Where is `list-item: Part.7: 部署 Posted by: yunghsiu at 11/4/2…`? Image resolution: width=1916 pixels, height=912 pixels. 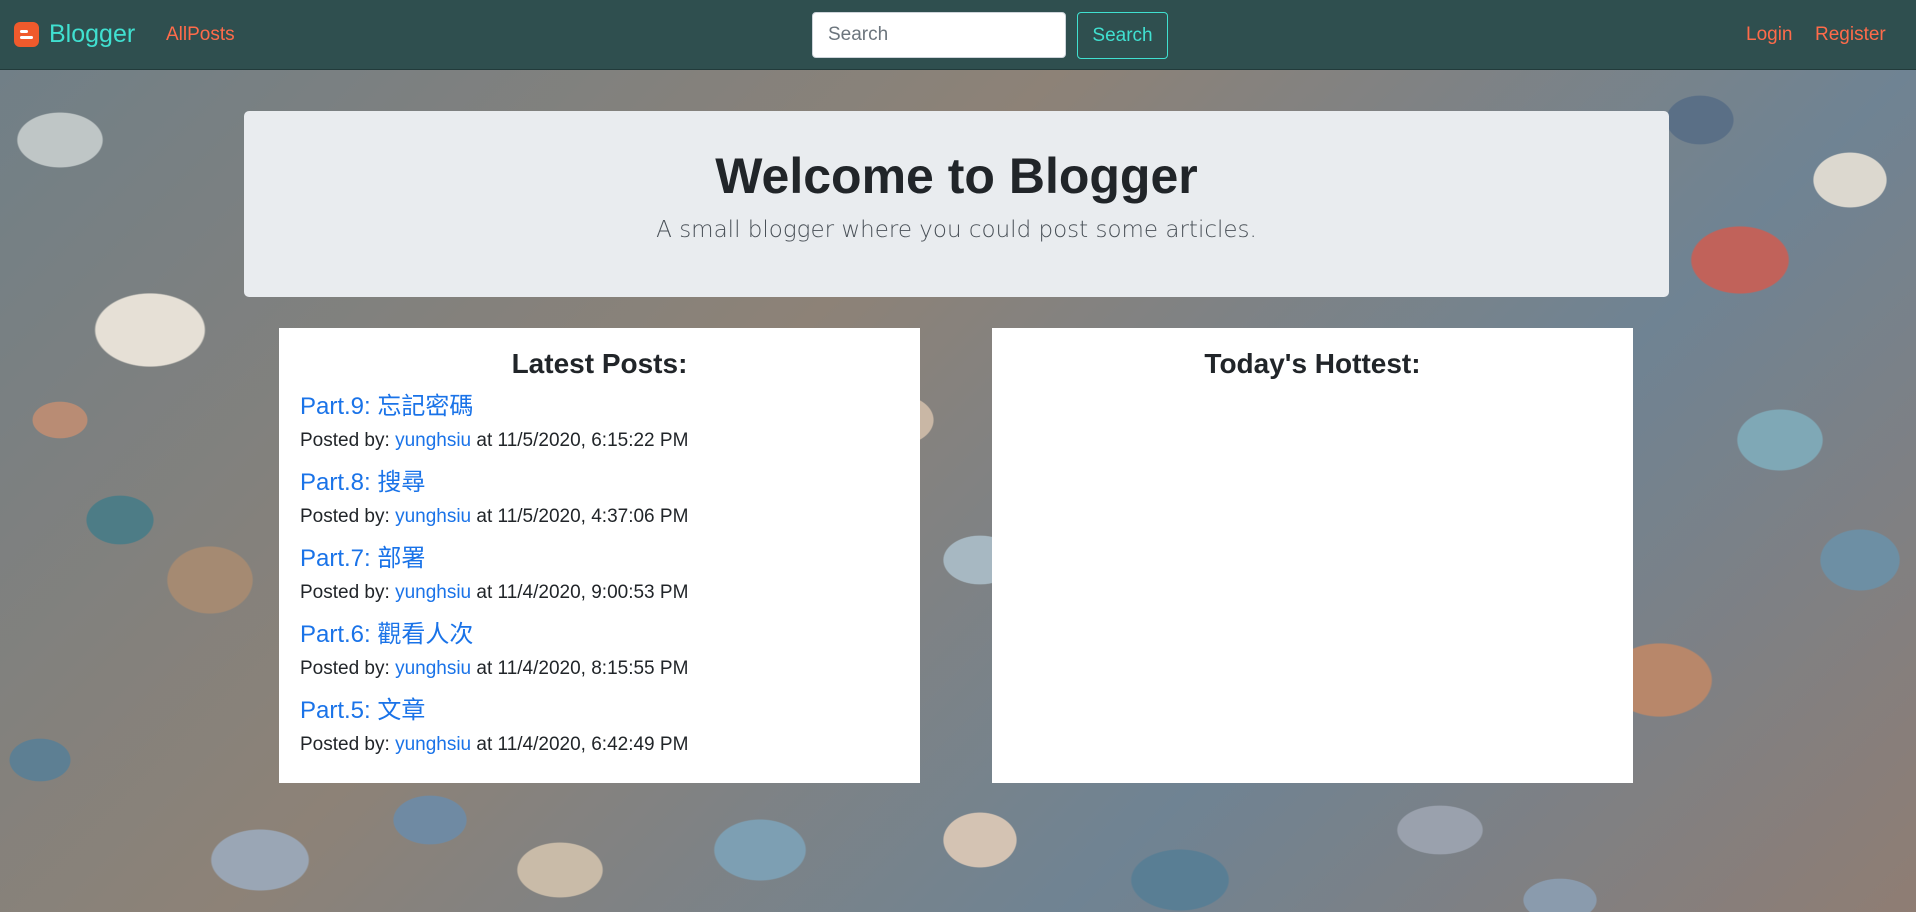 list-item: Part.7: 部署 Posted by: yunghsiu at 11/4/2… is located at coordinates (599, 576).